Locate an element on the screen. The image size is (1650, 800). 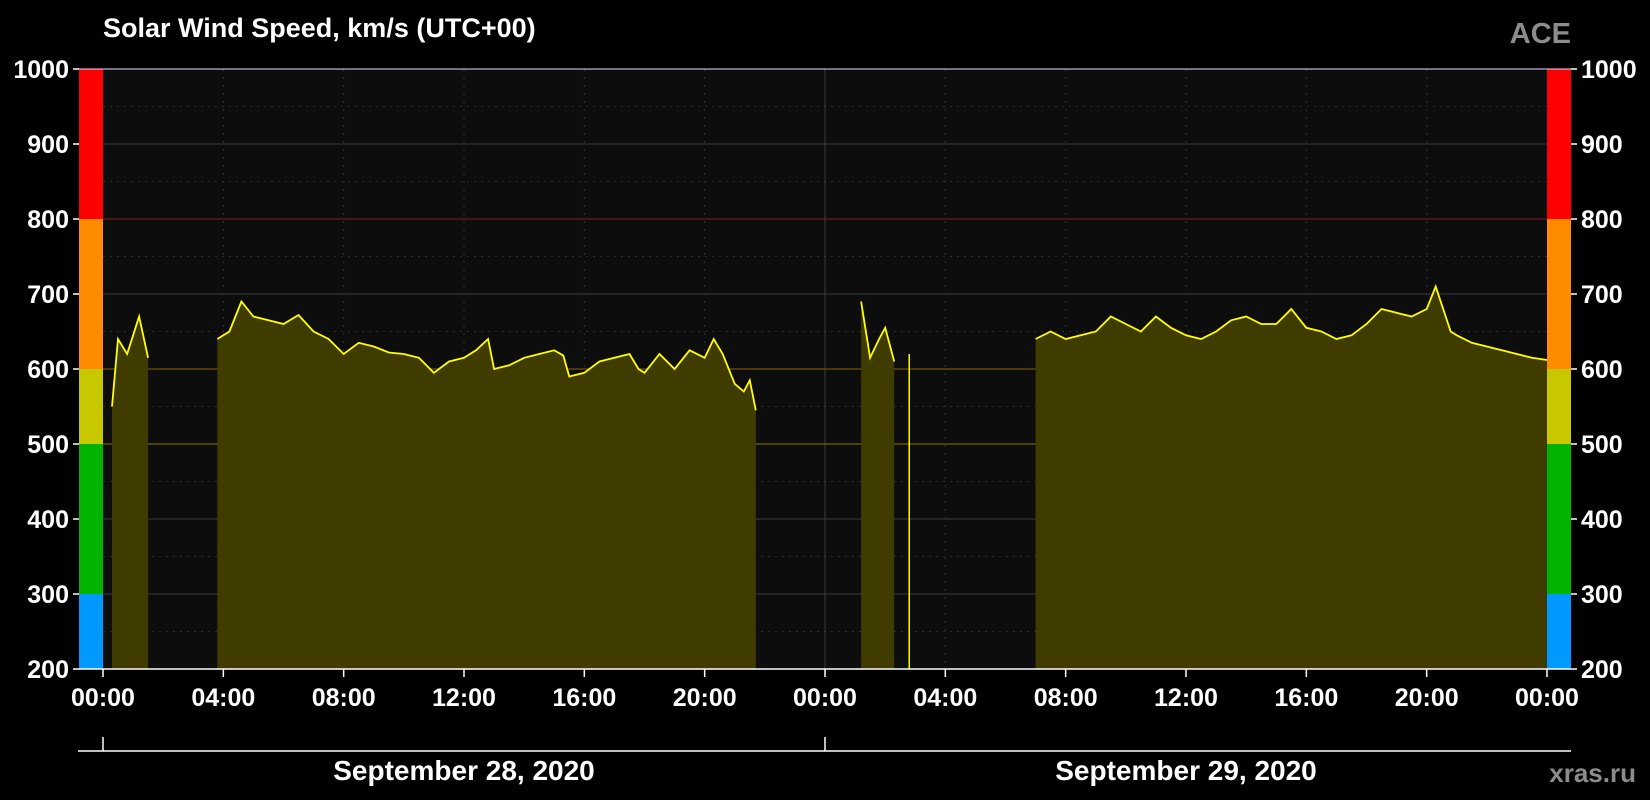
source-label: ACE is located at coordinates (1540, 34).